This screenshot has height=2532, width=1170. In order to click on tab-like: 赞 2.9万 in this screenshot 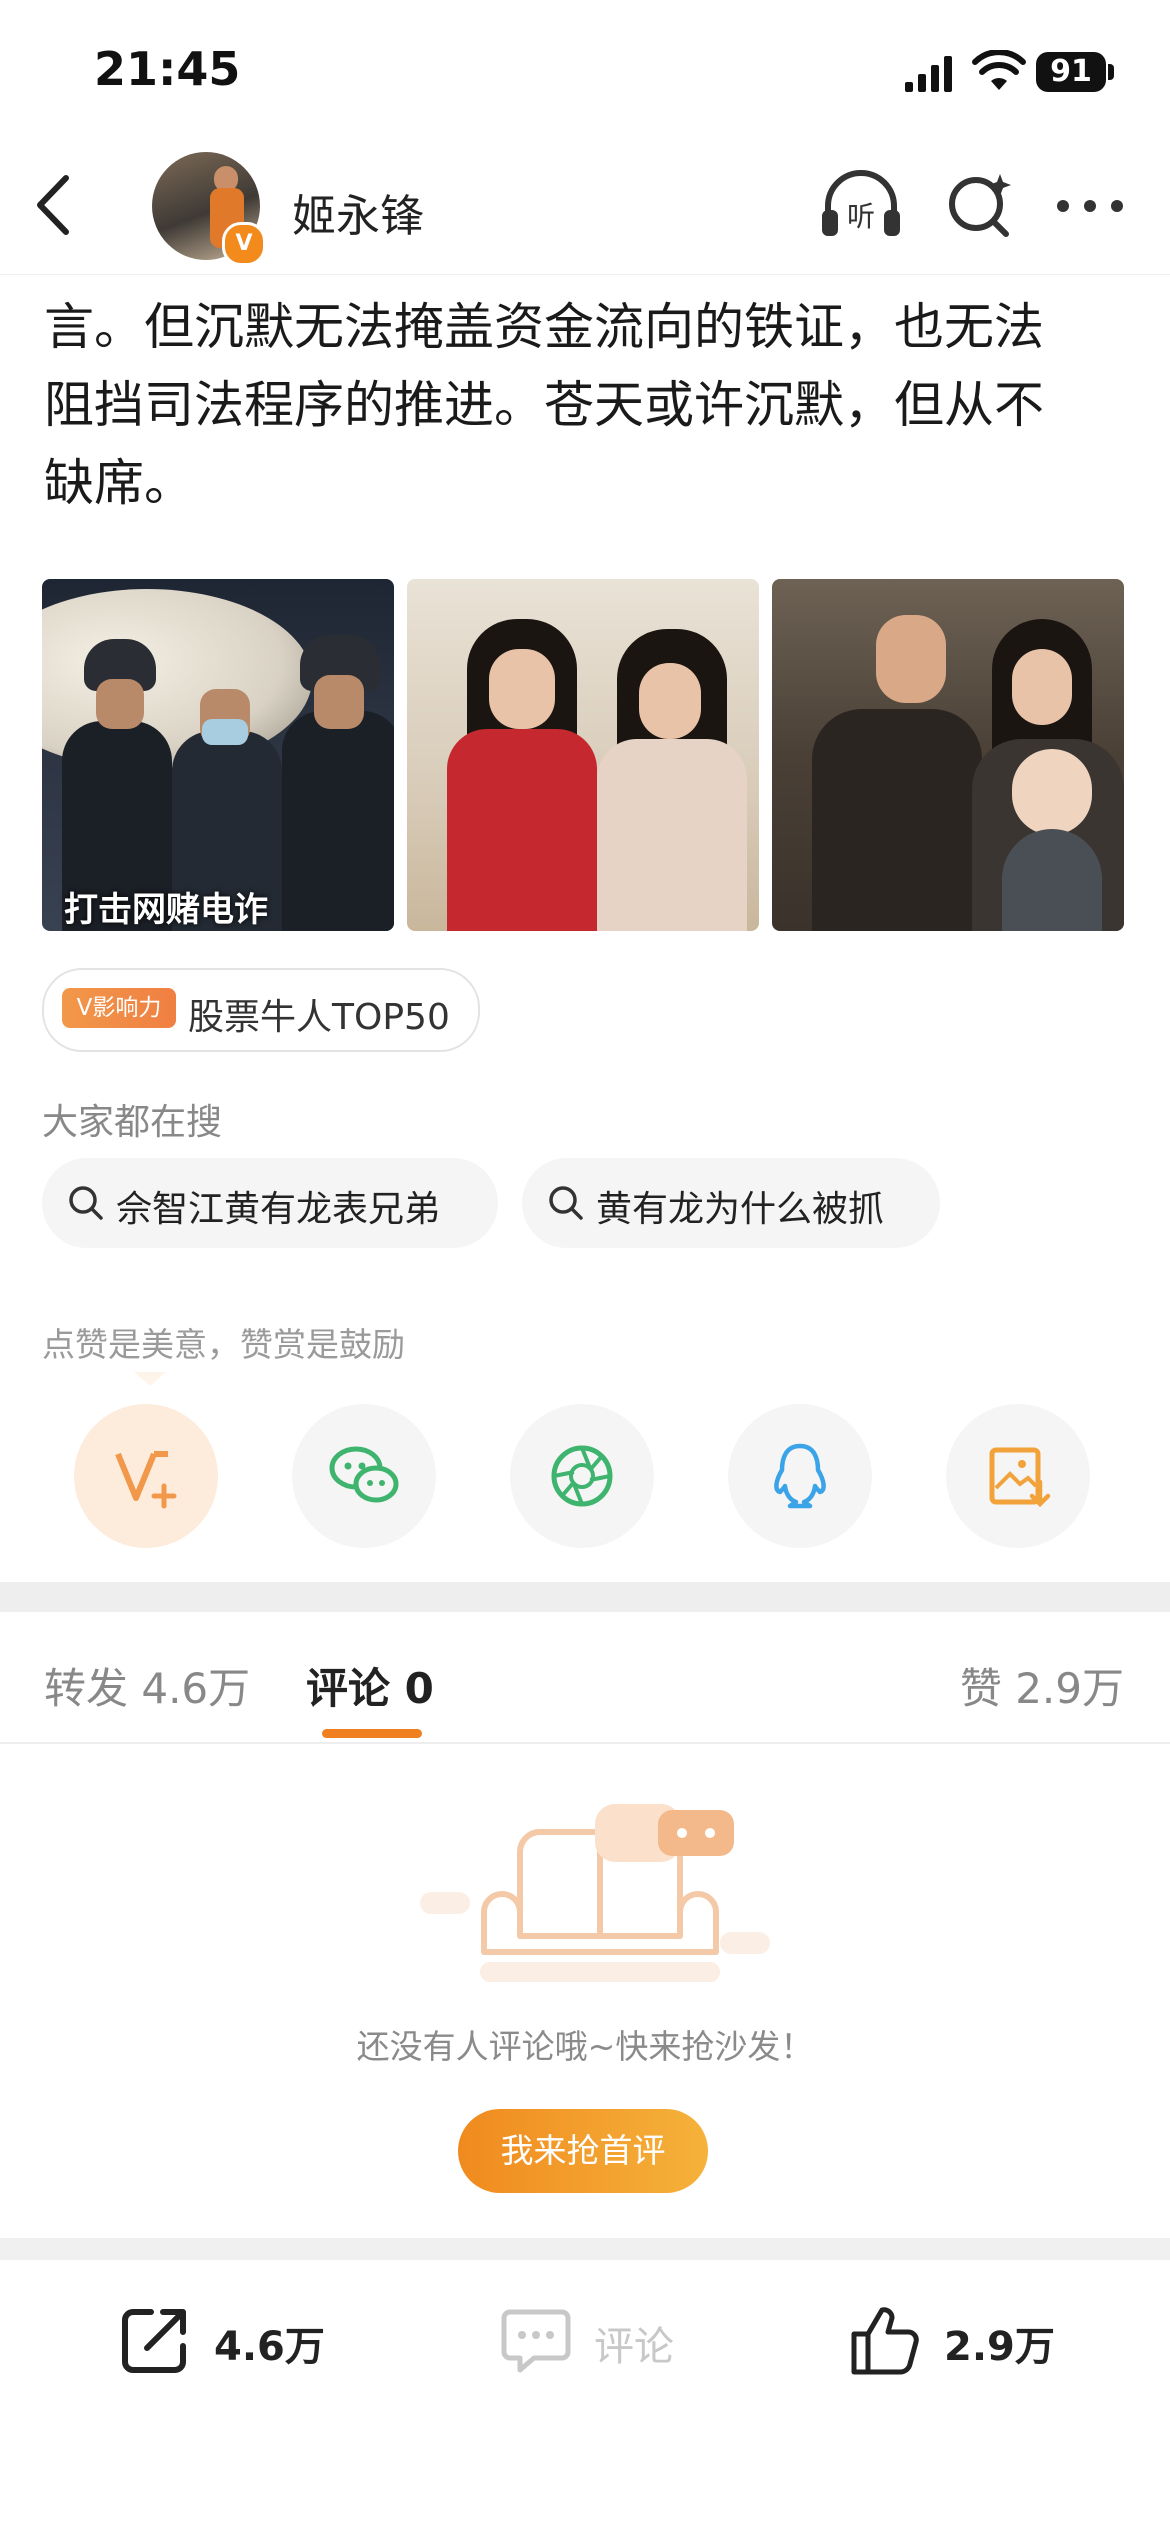, I will do `click(1042, 1685)`.